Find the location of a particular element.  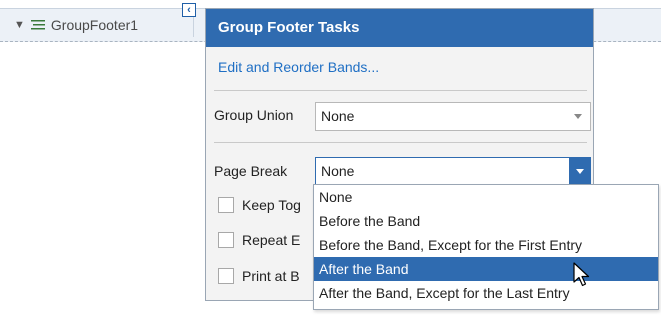

option-none: None is located at coordinates (486, 197).